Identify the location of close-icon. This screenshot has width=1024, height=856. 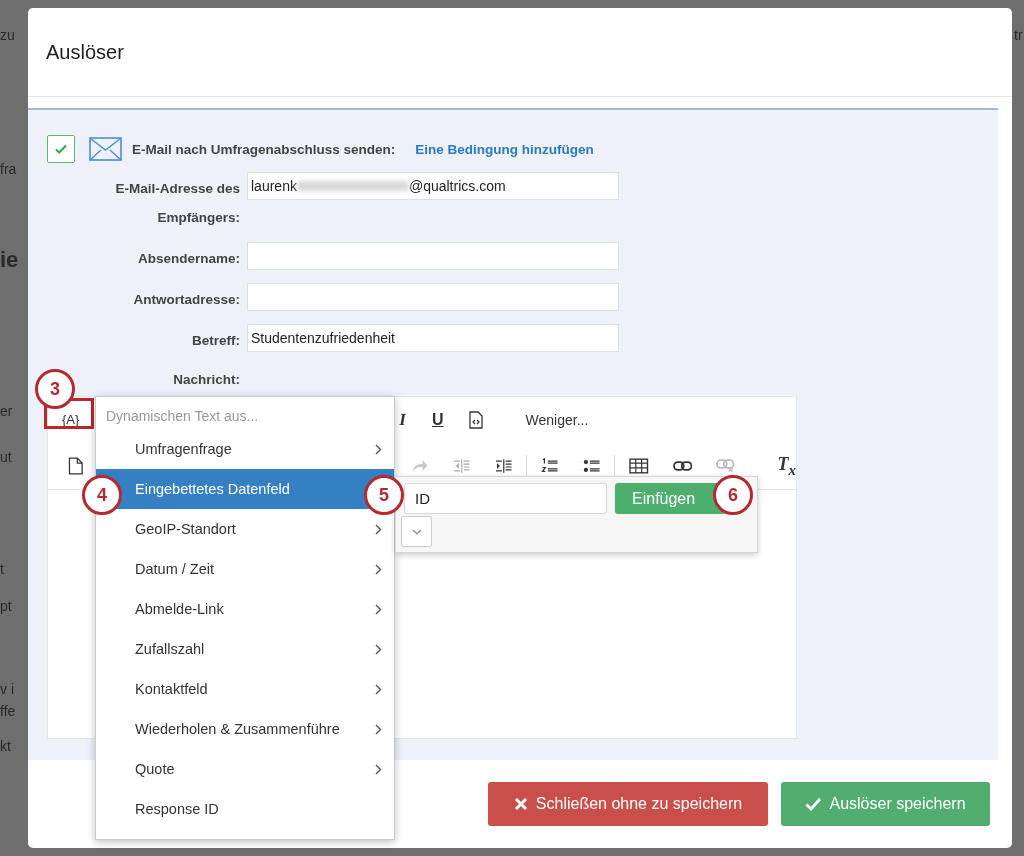
(520, 804).